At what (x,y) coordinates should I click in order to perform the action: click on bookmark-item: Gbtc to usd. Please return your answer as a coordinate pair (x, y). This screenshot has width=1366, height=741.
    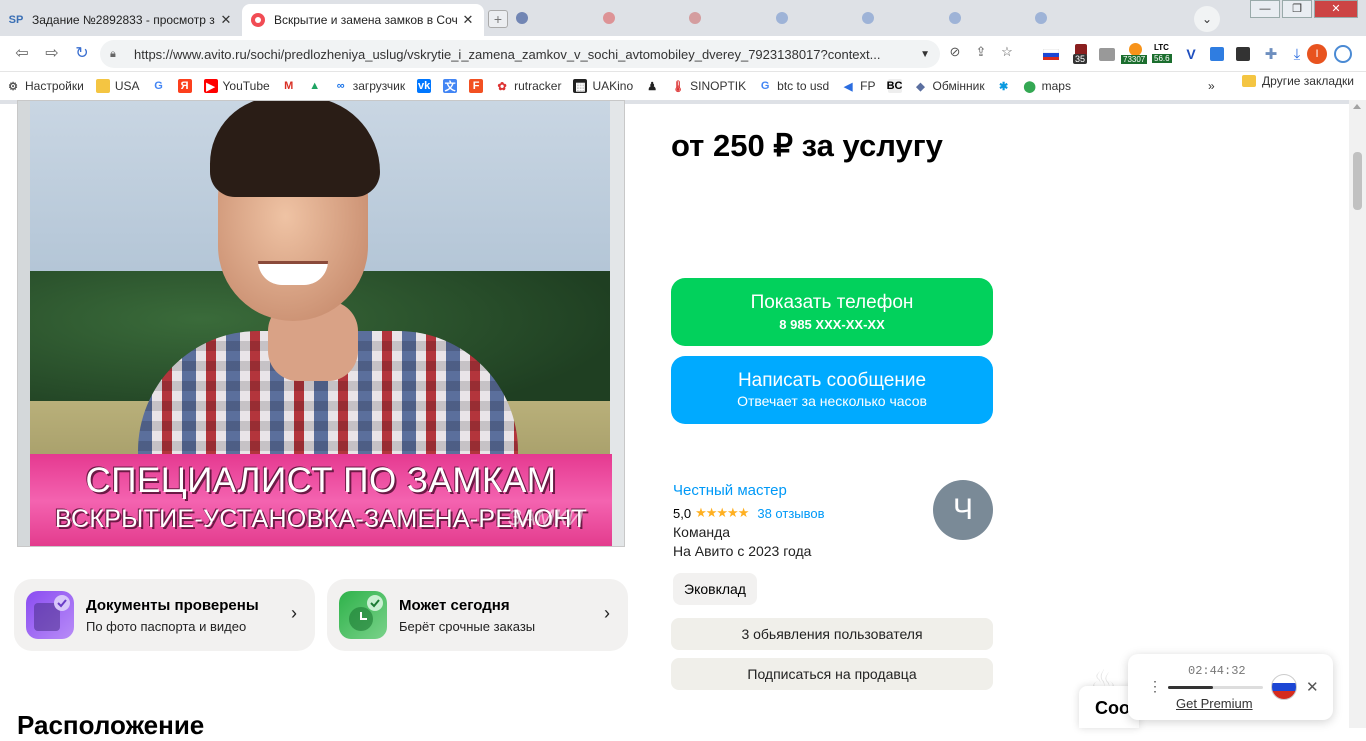
    Looking at the image, I should click on (793, 86).